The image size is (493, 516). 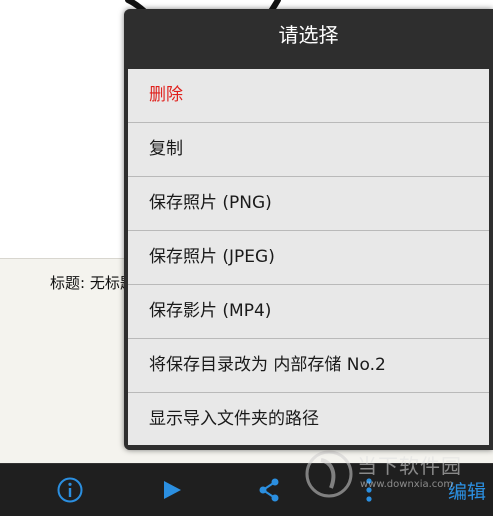 What do you see at coordinates (329, 474) in the screenshot?
I see `watermark-logo-icon` at bounding box center [329, 474].